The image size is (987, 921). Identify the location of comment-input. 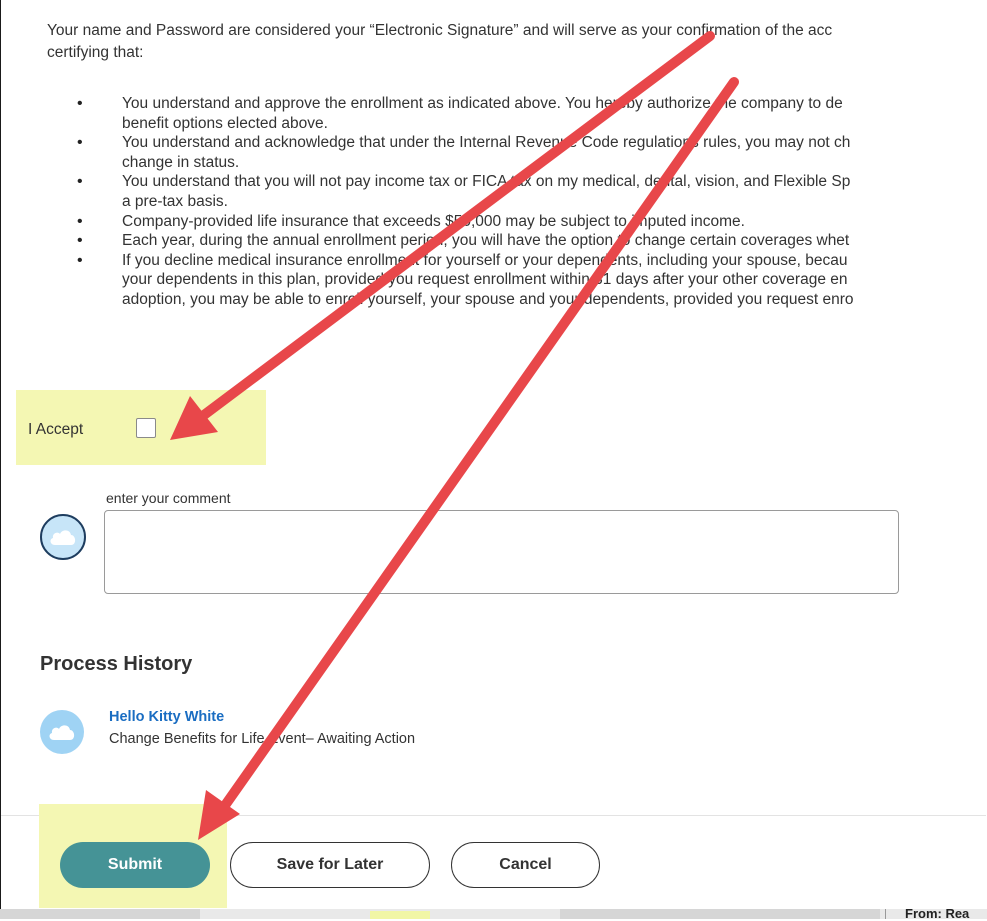
(501, 552).